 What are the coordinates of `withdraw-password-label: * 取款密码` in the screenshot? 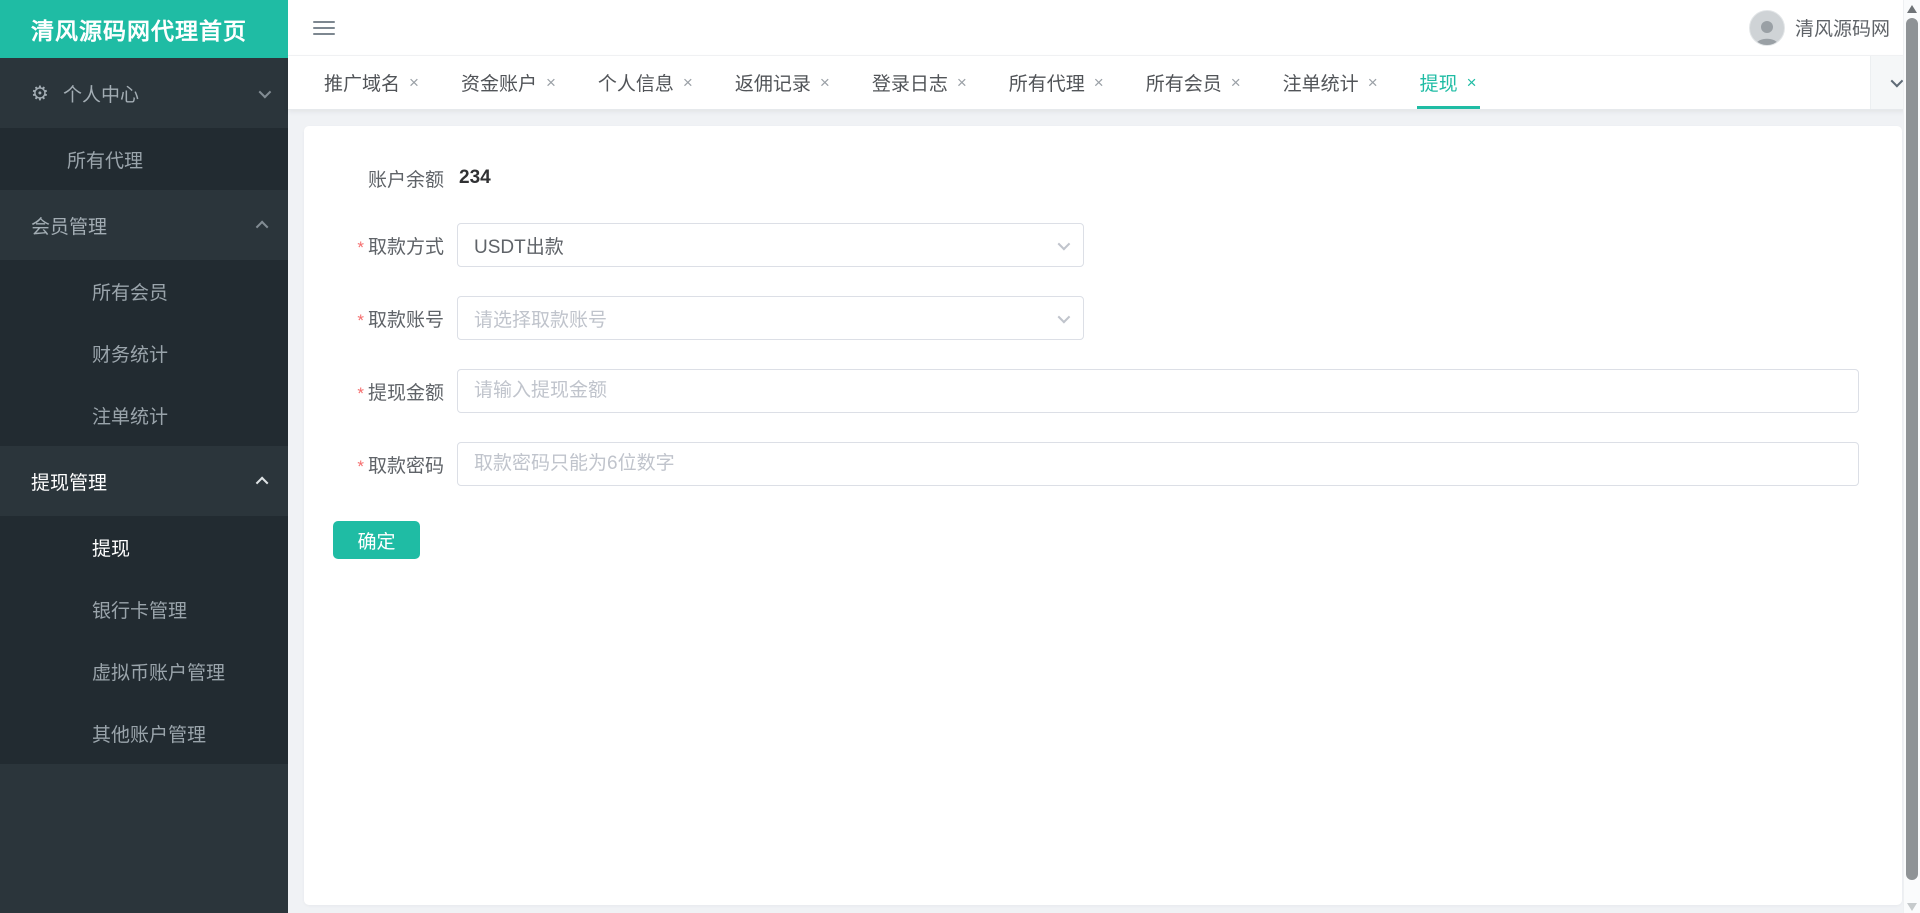 It's located at (400, 466).